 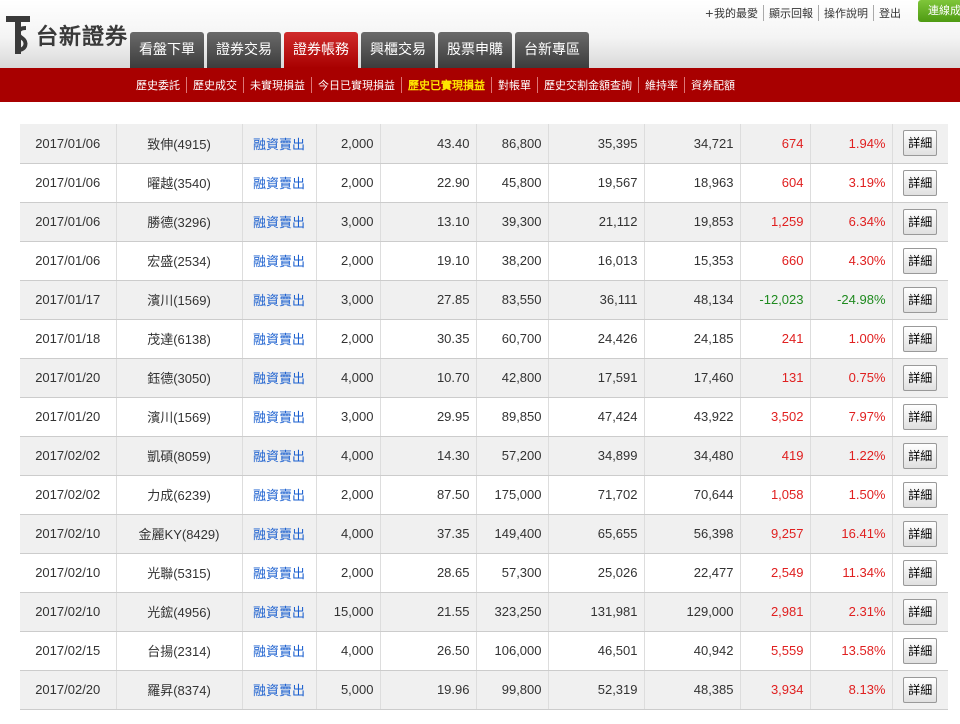 I want to click on stock-name-cell: 致伸(4915), so click(x=179, y=144).